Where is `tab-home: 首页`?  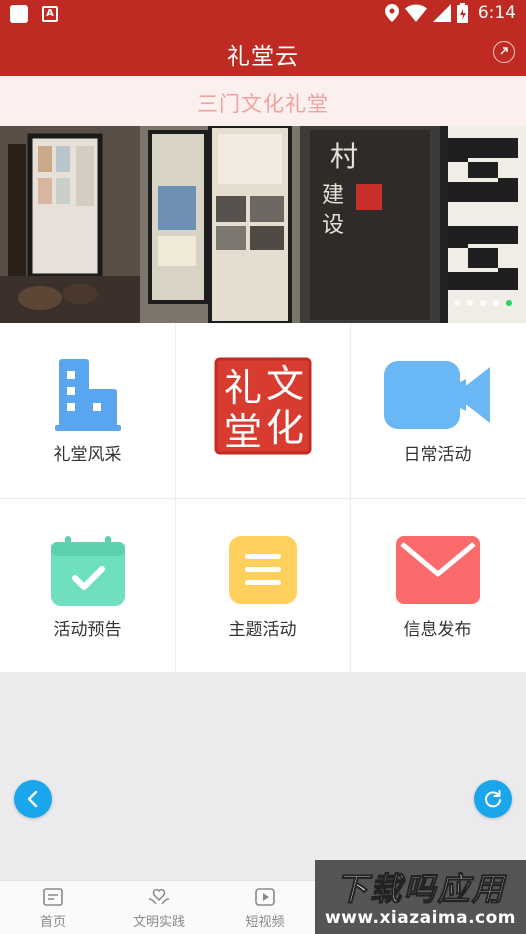 tab-home: 首页 is located at coordinates (53, 907).